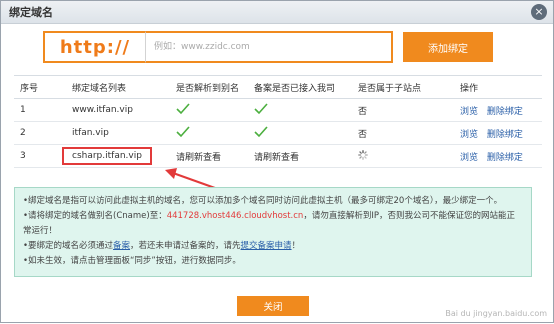  What do you see at coordinates (277, 12) in the screenshot?
I see `dialog-titlebar: 绑定域名 ×` at bounding box center [277, 12].